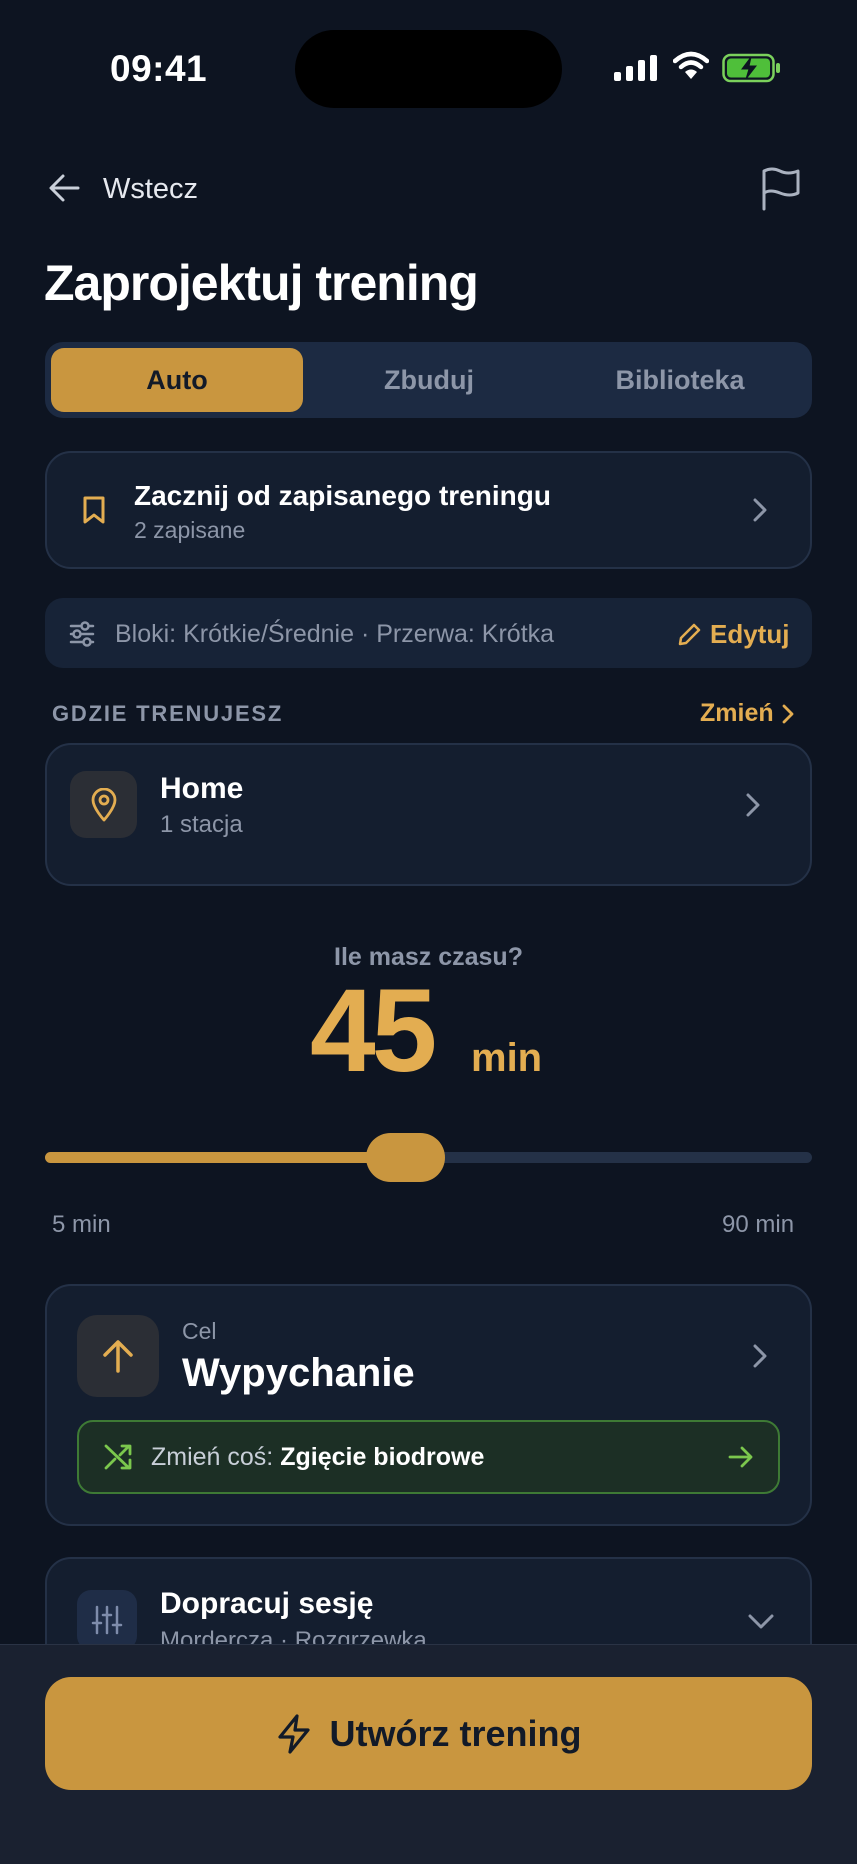  What do you see at coordinates (758, 1224) in the screenshot?
I see `slider-max-label: 90 min` at bounding box center [758, 1224].